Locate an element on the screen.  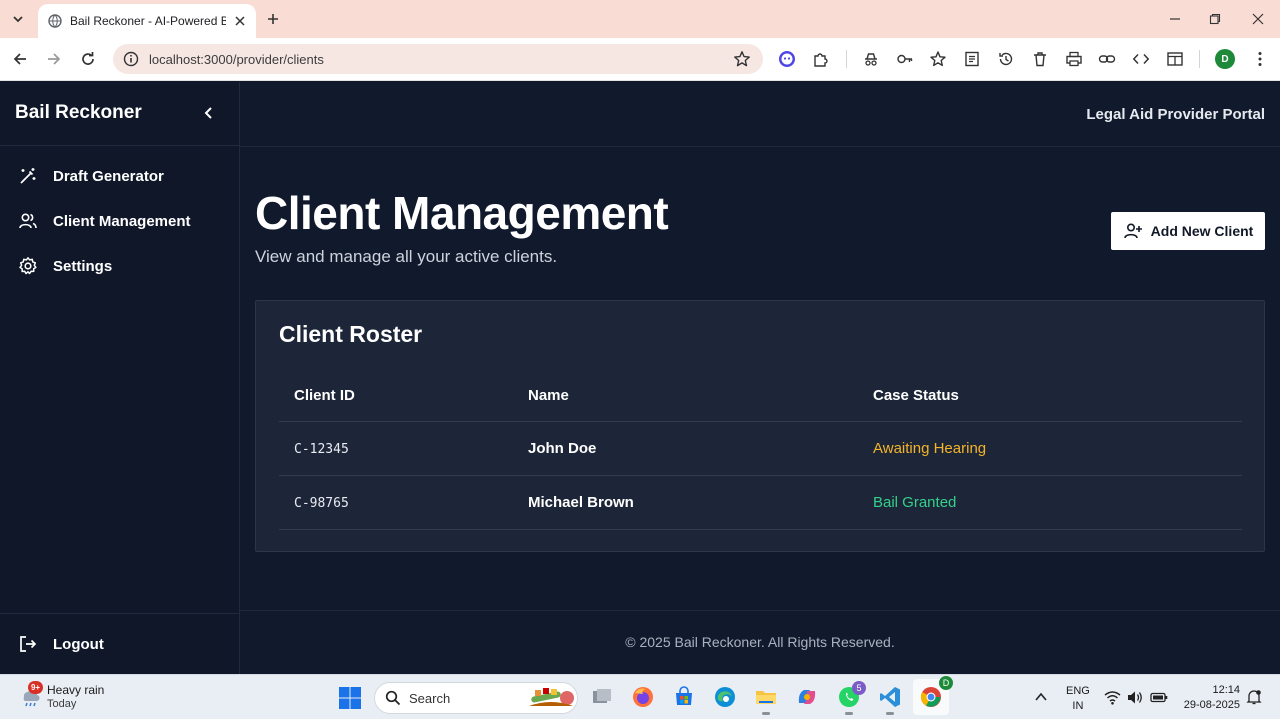
chevron-up-icon is located at coordinates (1041, 697).